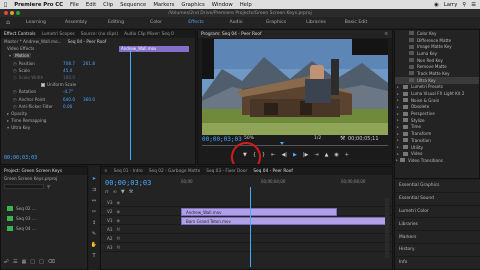 The width and height of the screenshot is (480, 270). What do you see at coordinates (67, 106) in the screenshot?
I see `anti-flicker-value: 0.00` at bounding box center [67, 106].